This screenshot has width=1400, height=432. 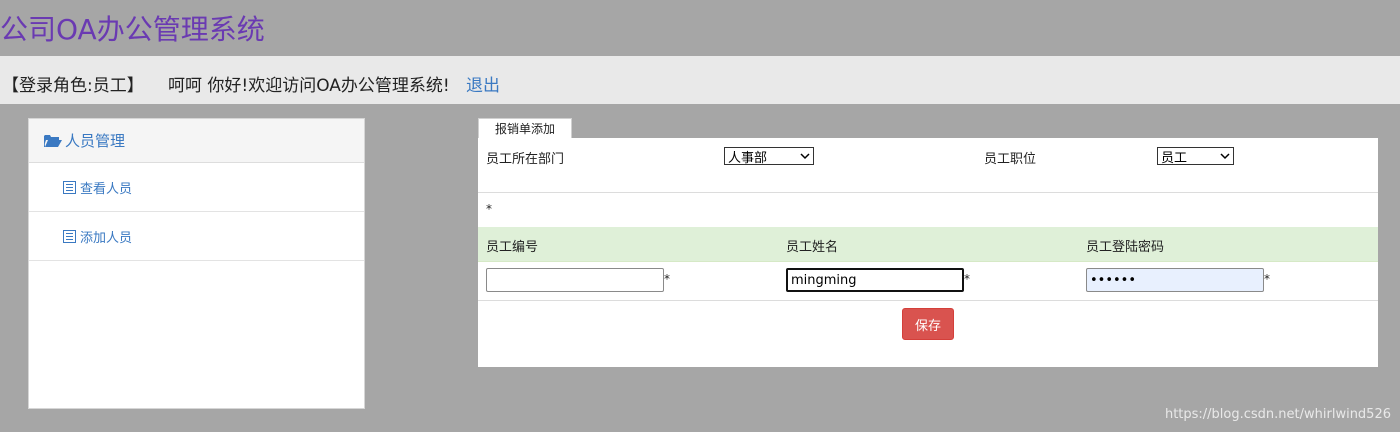 What do you see at coordinates (489, 209) in the screenshot?
I see `required-note: *` at bounding box center [489, 209].